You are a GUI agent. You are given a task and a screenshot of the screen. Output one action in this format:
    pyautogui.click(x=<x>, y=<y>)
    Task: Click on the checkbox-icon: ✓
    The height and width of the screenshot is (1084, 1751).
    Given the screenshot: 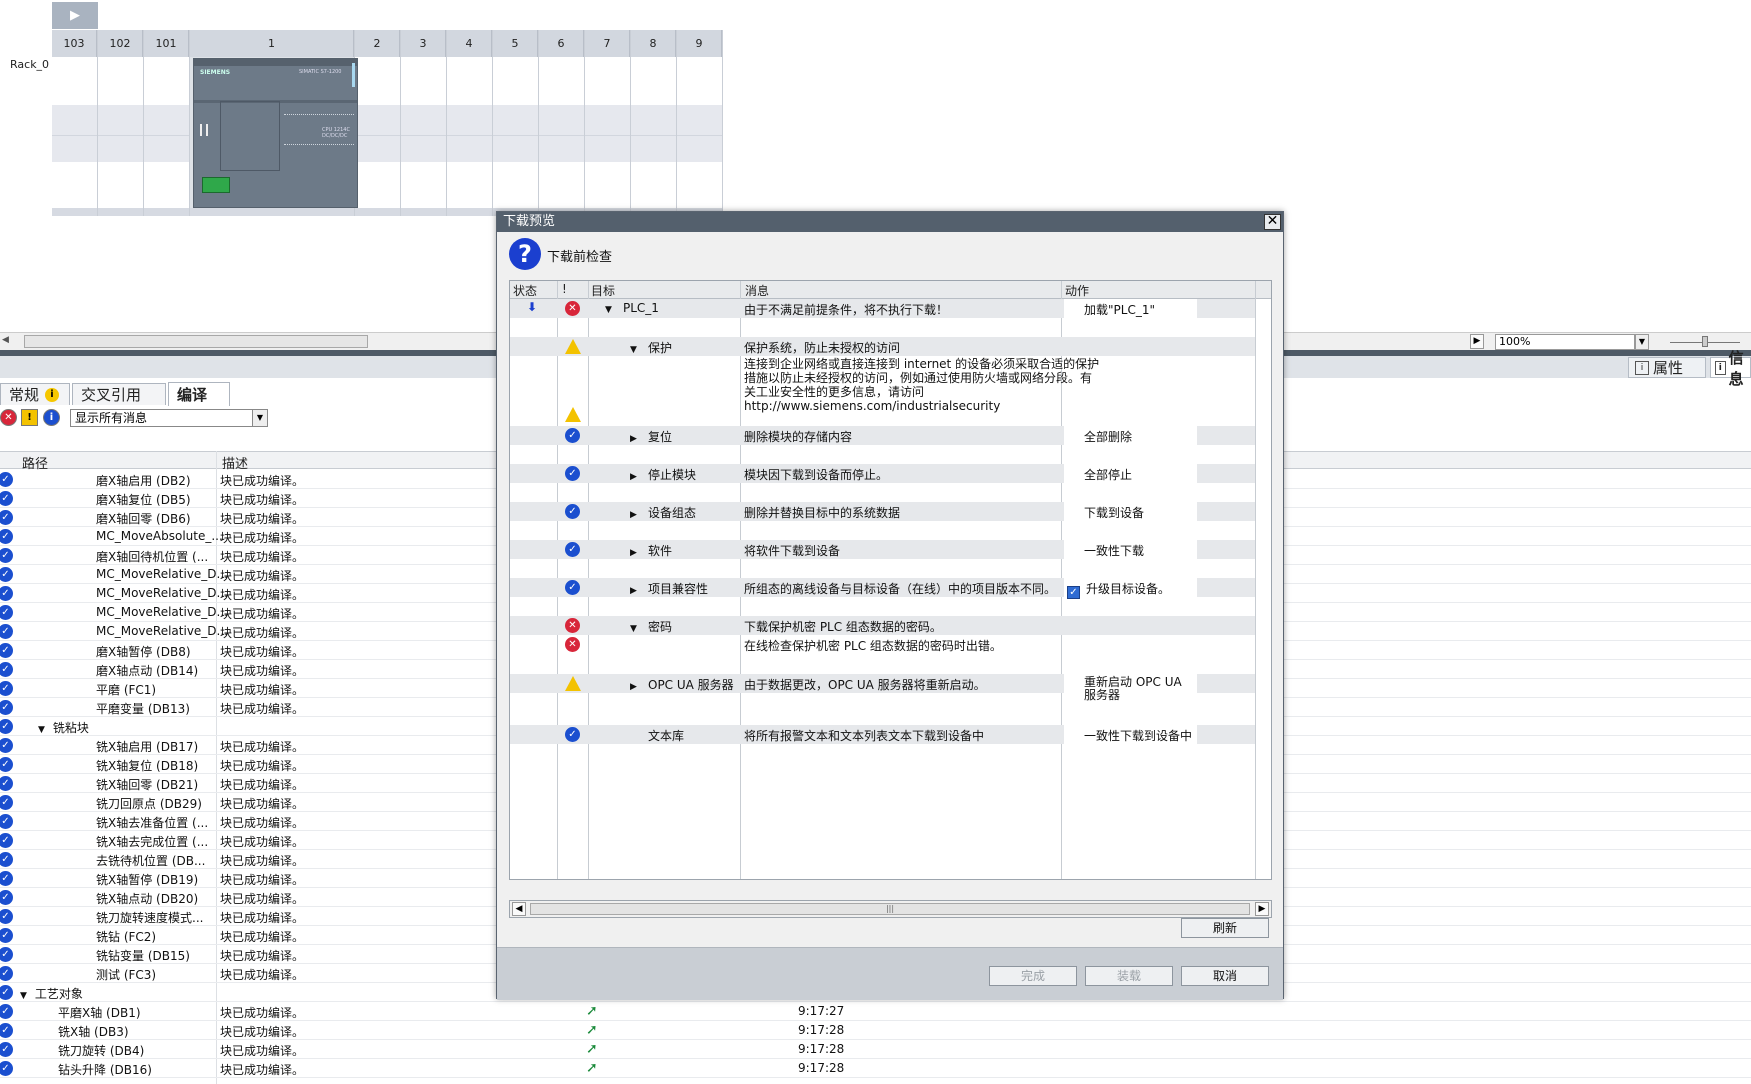 What is the action you would take?
    pyautogui.click(x=1073, y=592)
    